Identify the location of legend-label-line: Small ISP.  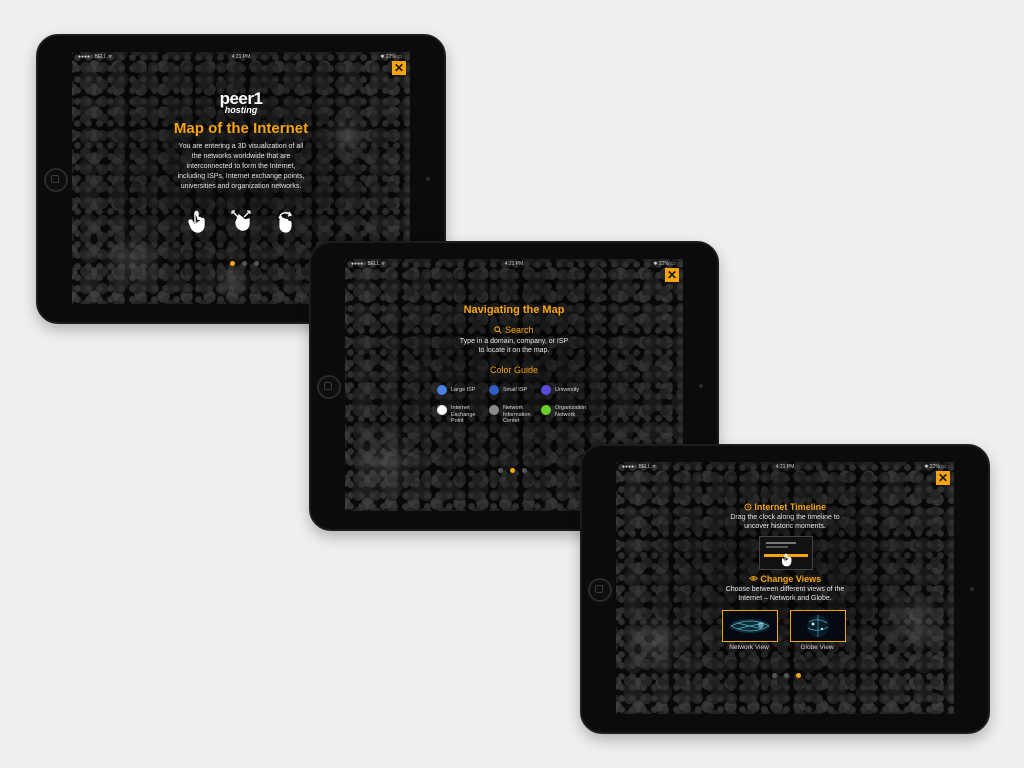
(515, 390).